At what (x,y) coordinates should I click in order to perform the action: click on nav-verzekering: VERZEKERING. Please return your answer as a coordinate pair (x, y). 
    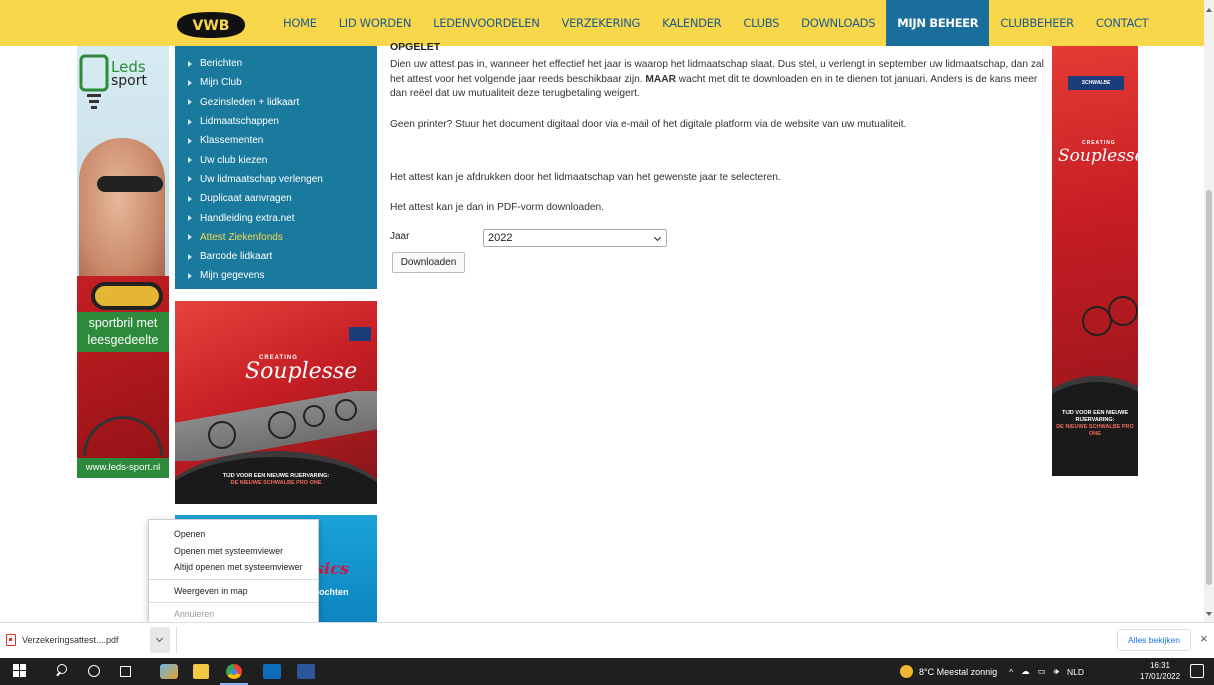
    Looking at the image, I should click on (601, 23).